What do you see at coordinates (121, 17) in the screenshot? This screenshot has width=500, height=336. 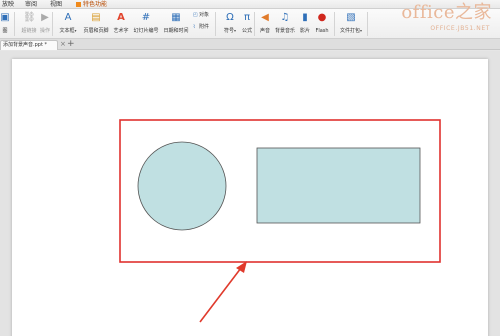 I see `wordart-icon: A` at bounding box center [121, 17].